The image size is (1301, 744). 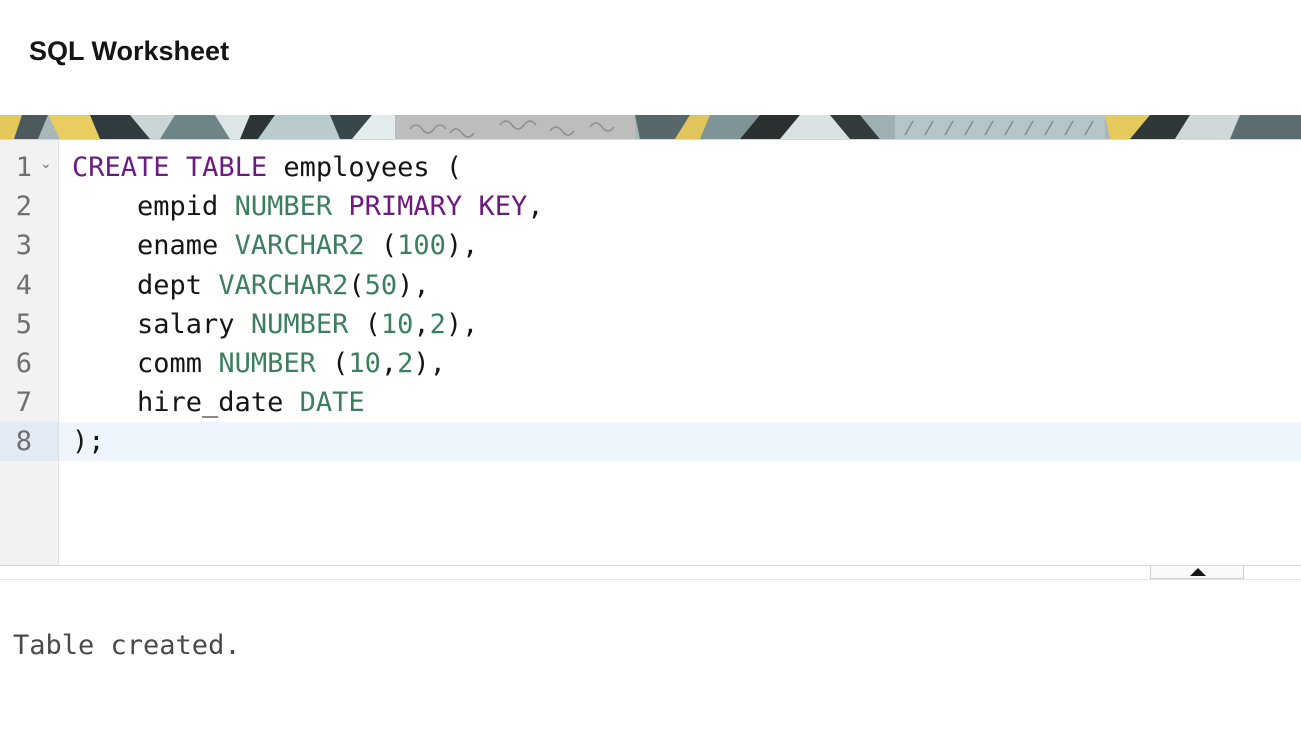 What do you see at coordinates (127, 645) in the screenshot?
I see `output-message: Table created.` at bounding box center [127, 645].